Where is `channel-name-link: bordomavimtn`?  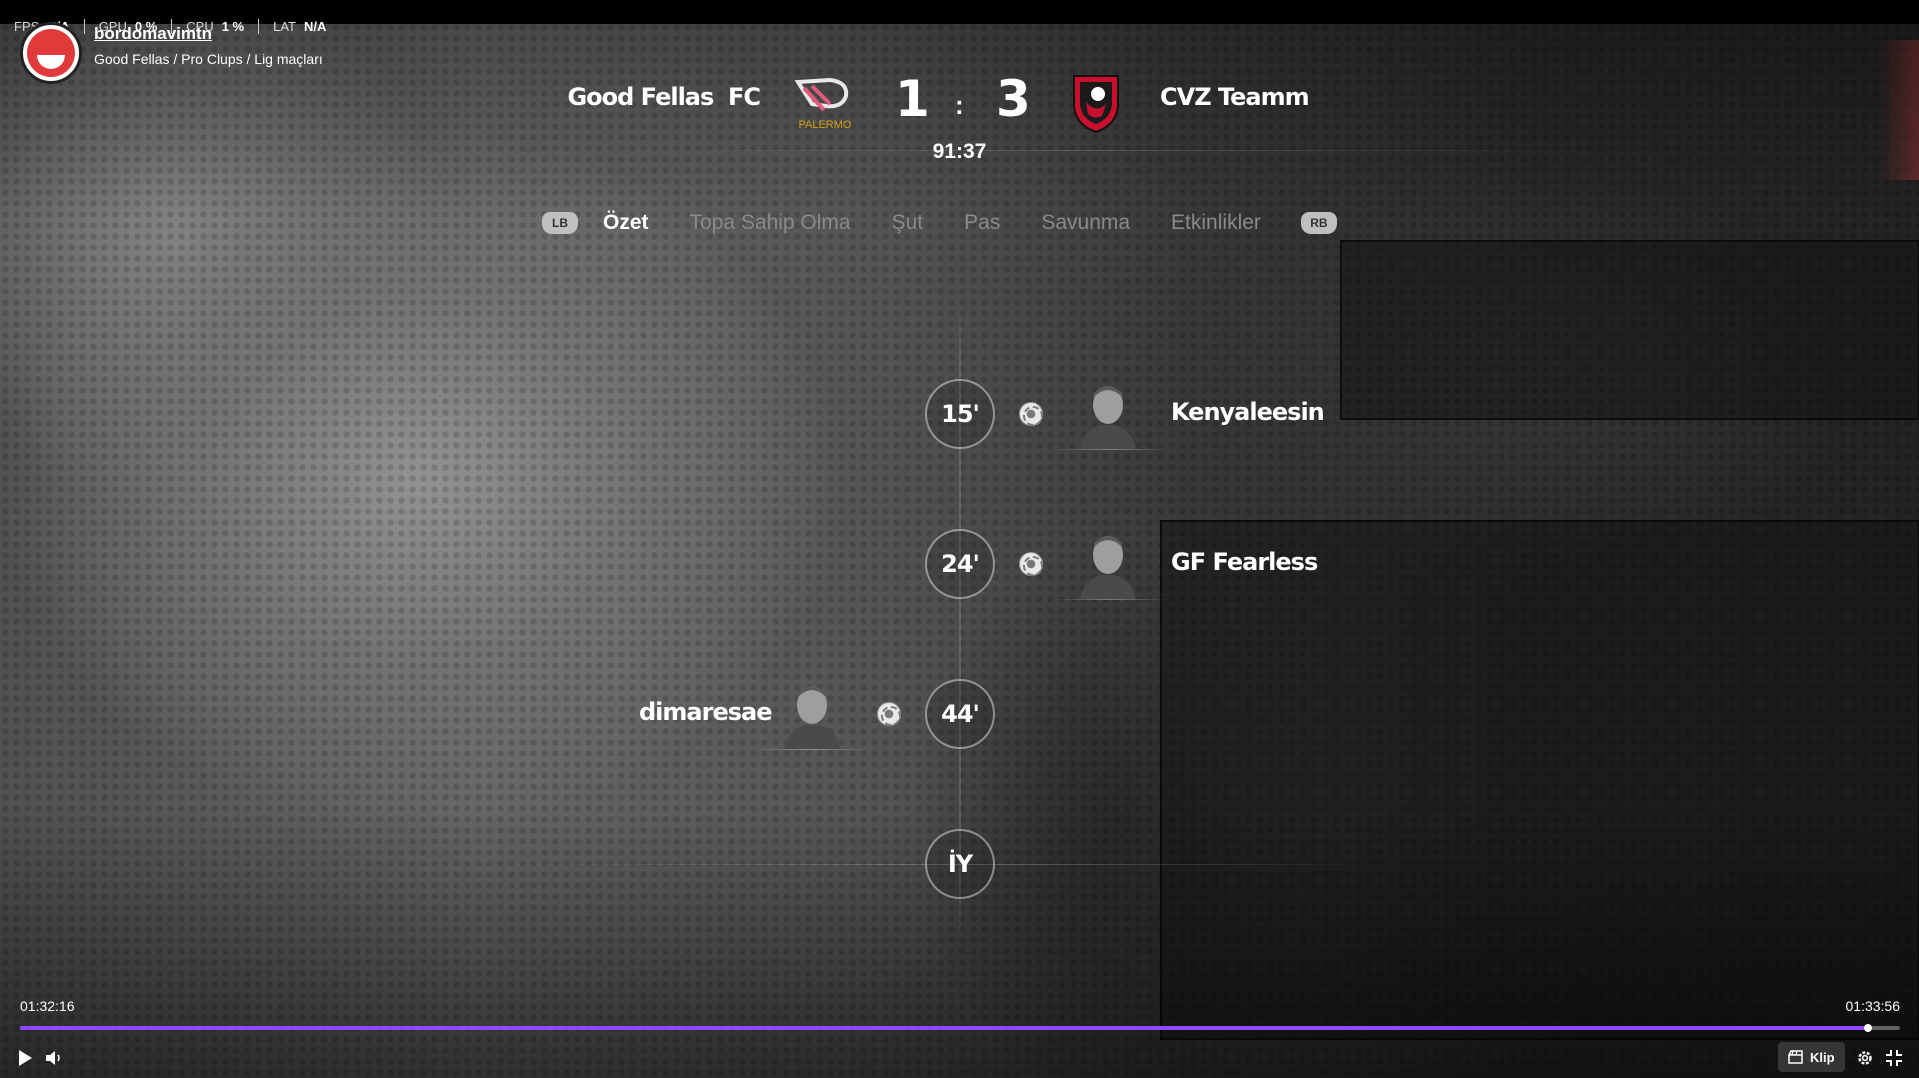 channel-name-link: bordomavimtn is located at coordinates (208, 34).